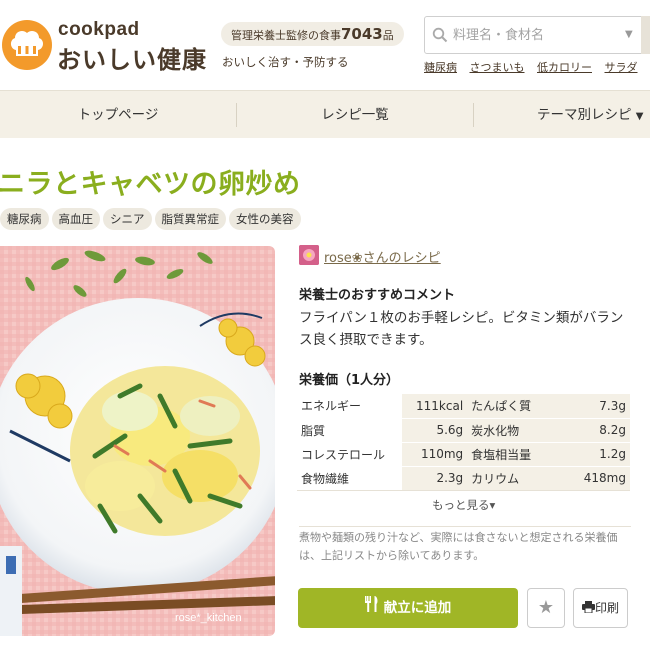 The height and width of the screenshot is (660, 650). I want to click on add-to-menu-label: 献立に追加, so click(417, 608).